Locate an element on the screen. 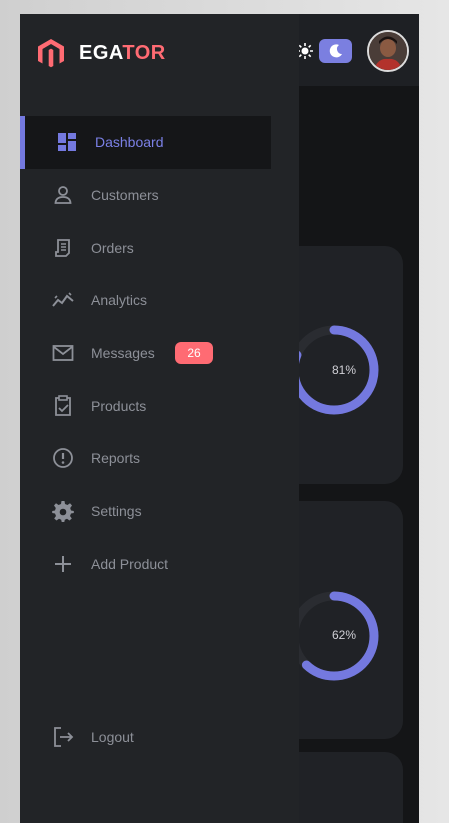 This screenshot has height=823, width=449. dashboard-icon is located at coordinates (67, 142).